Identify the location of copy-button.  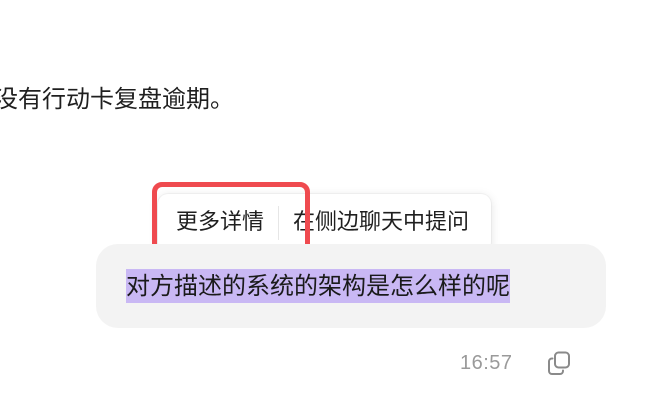
(560, 363).